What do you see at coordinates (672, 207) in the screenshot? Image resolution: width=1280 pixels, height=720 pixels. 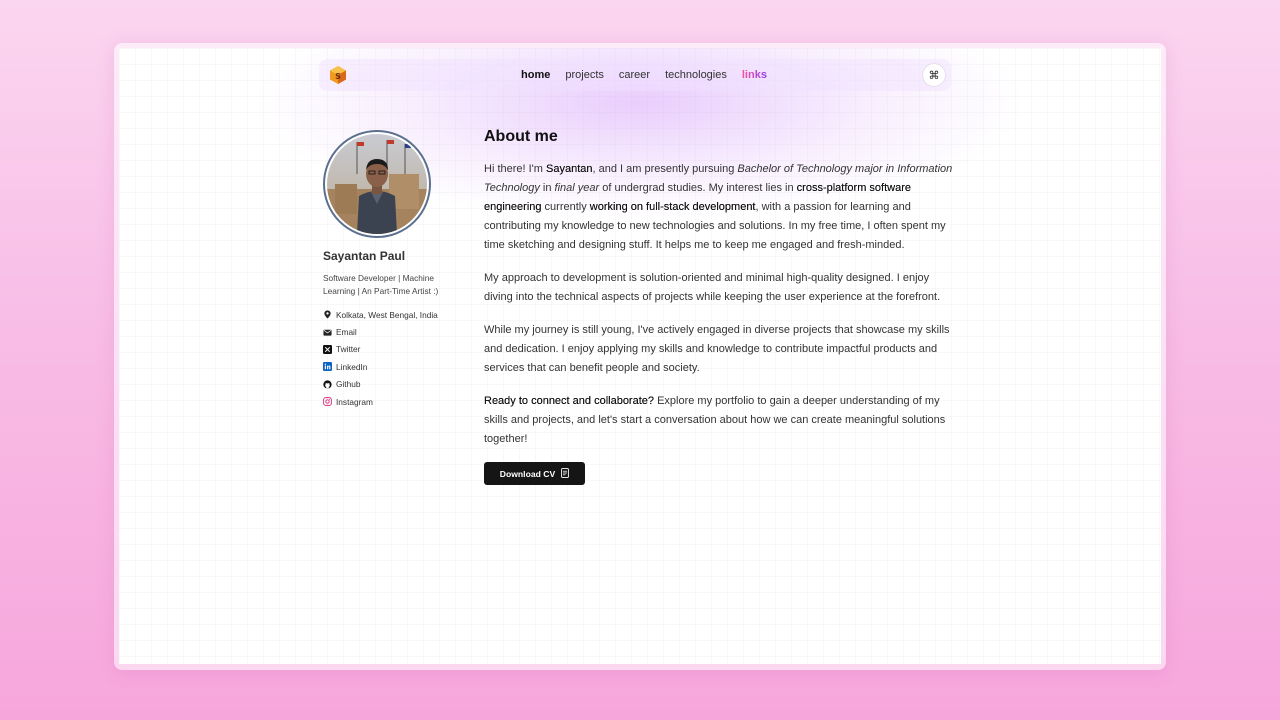 I see `emphasis-fullstack: working on full-stack development` at bounding box center [672, 207].